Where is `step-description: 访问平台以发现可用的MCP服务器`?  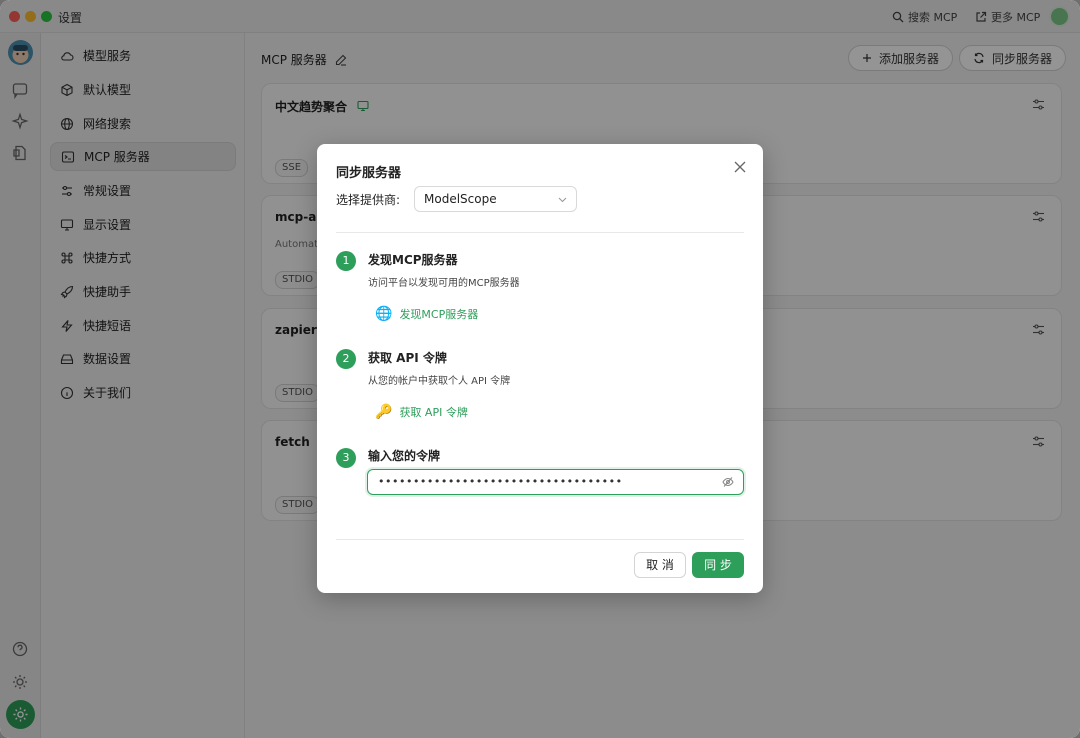
step-description: 访问平台以发现可用的MCP服务器 is located at coordinates (444, 283).